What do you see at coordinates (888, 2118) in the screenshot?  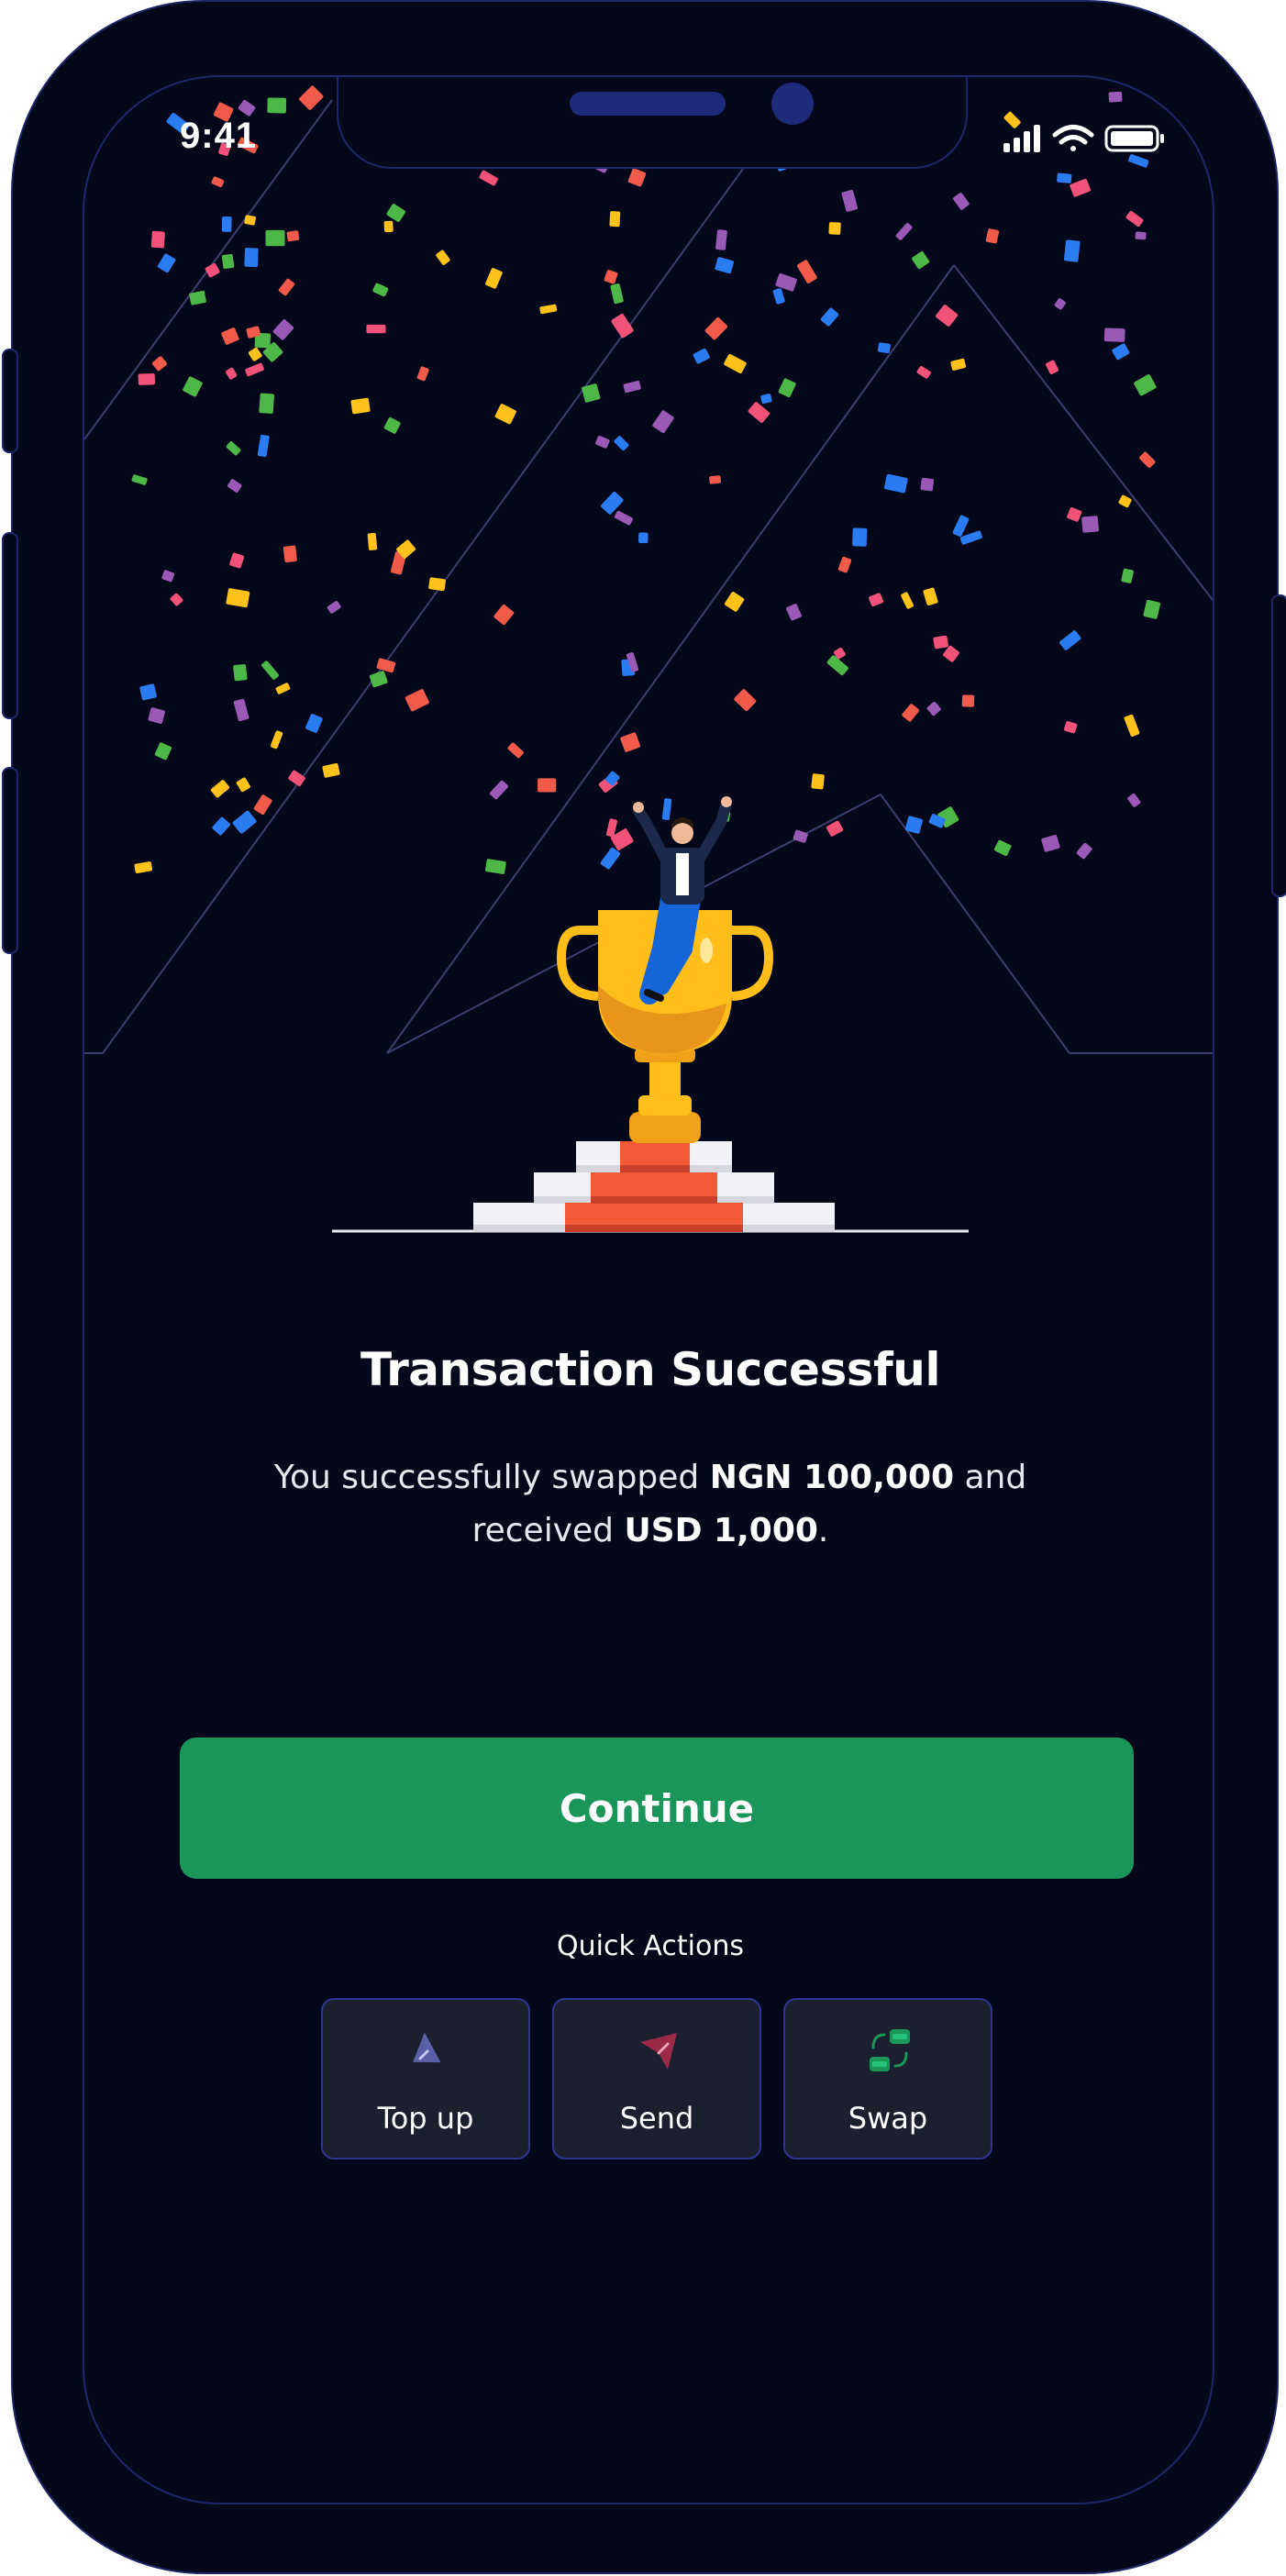 I see `quick-action-label: Swap` at bounding box center [888, 2118].